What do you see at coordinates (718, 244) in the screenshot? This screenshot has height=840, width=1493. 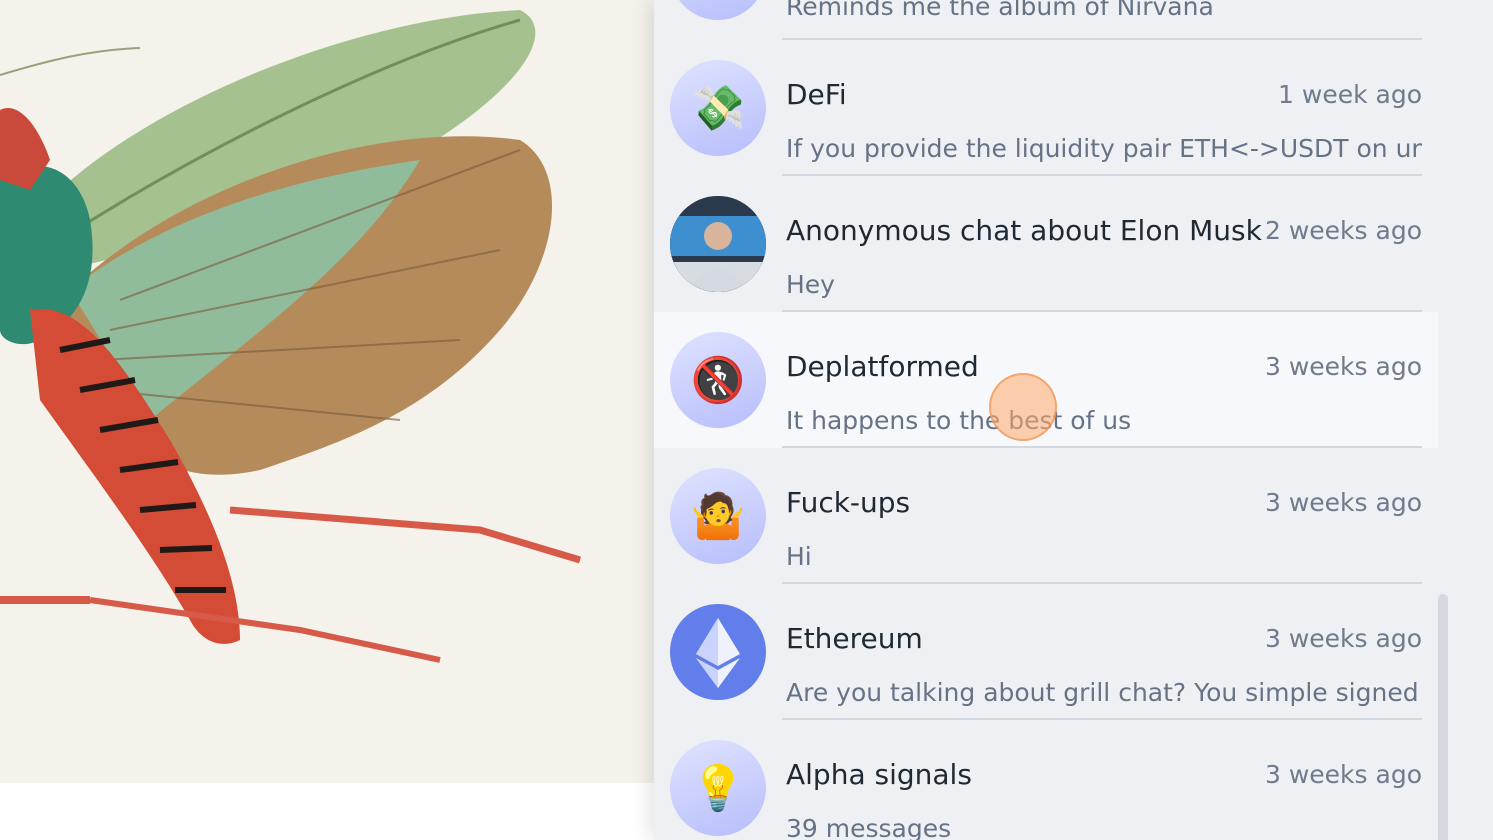 I see `person-photo-icon` at bounding box center [718, 244].